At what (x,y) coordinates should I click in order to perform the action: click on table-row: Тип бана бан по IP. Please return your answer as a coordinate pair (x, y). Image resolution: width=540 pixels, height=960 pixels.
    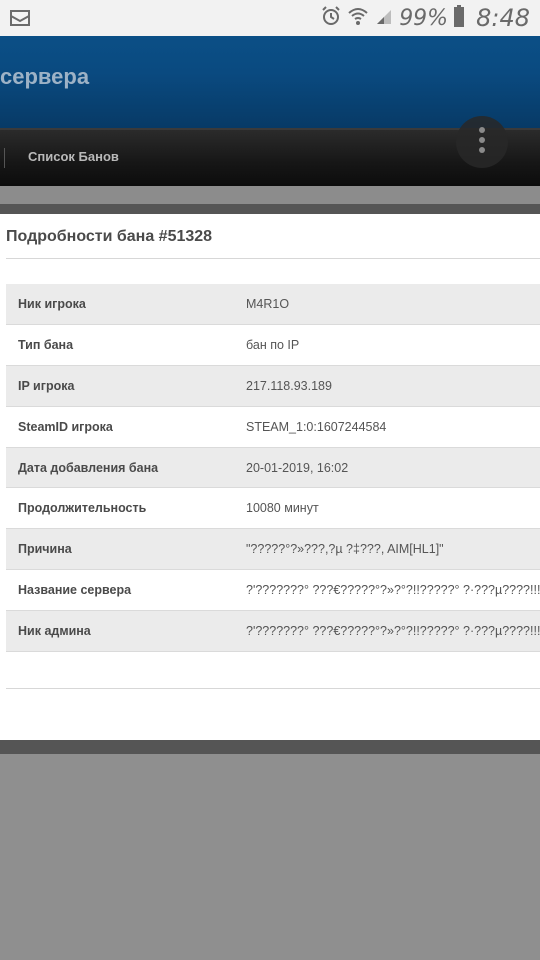
    Looking at the image, I should click on (273, 345).